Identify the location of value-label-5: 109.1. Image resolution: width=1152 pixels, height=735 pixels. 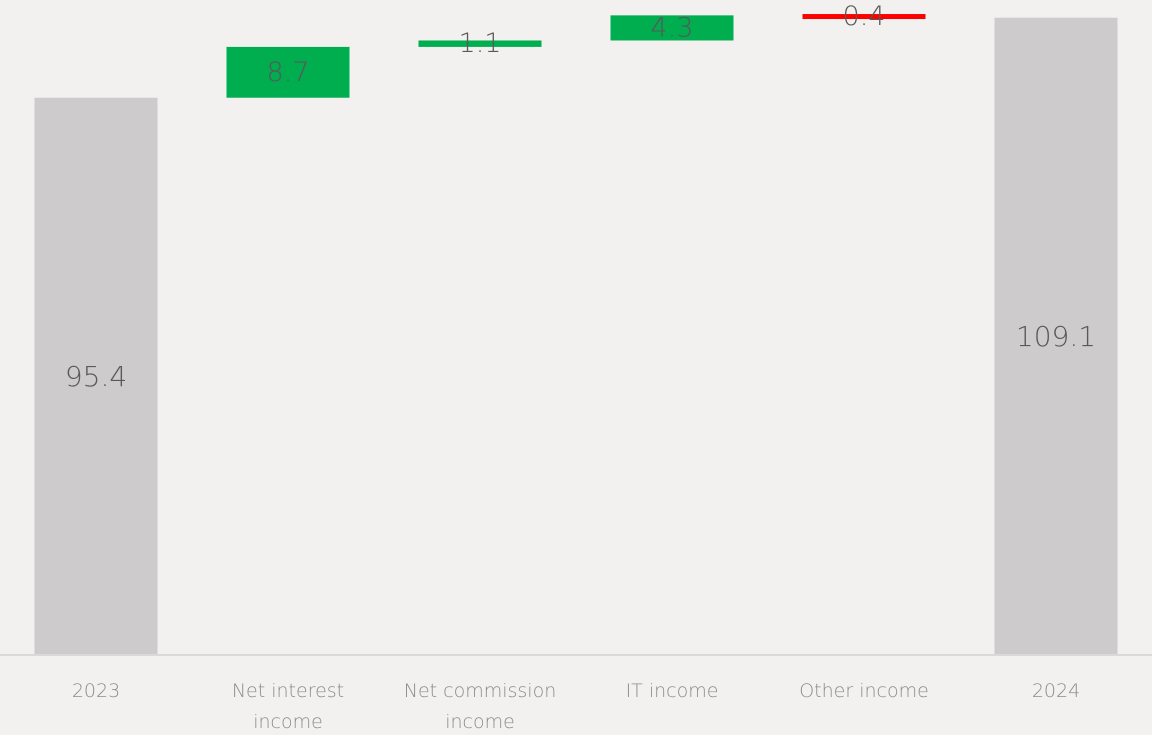
(1056, 336).